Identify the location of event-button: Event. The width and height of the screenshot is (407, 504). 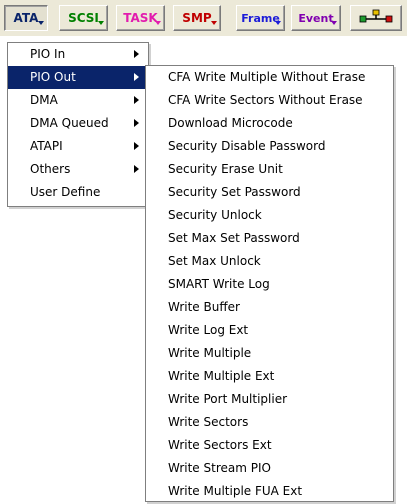
(316, 18).